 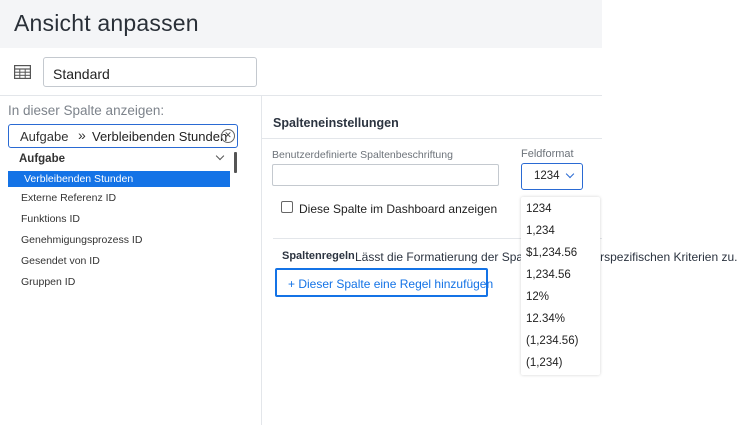 What do you see at coordinates (119, 160) in the screenshot?
I see `dropdown-group-header: Aufgabe` at bounding box center [119, 160].